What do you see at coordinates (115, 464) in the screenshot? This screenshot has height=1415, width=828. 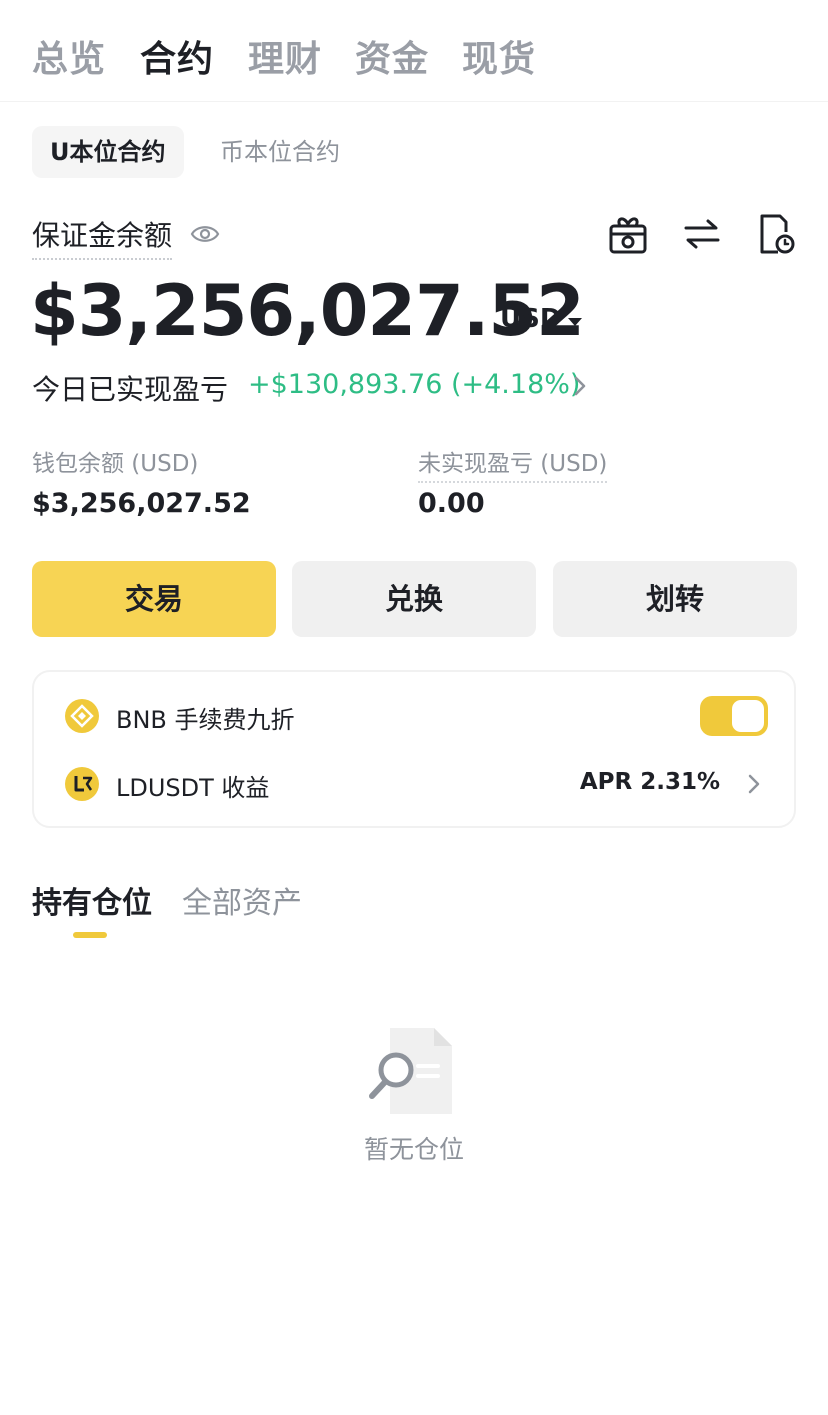 I see `wallet-balance-label: 钱包余额 (USD)` at bounding box center [115, 464].